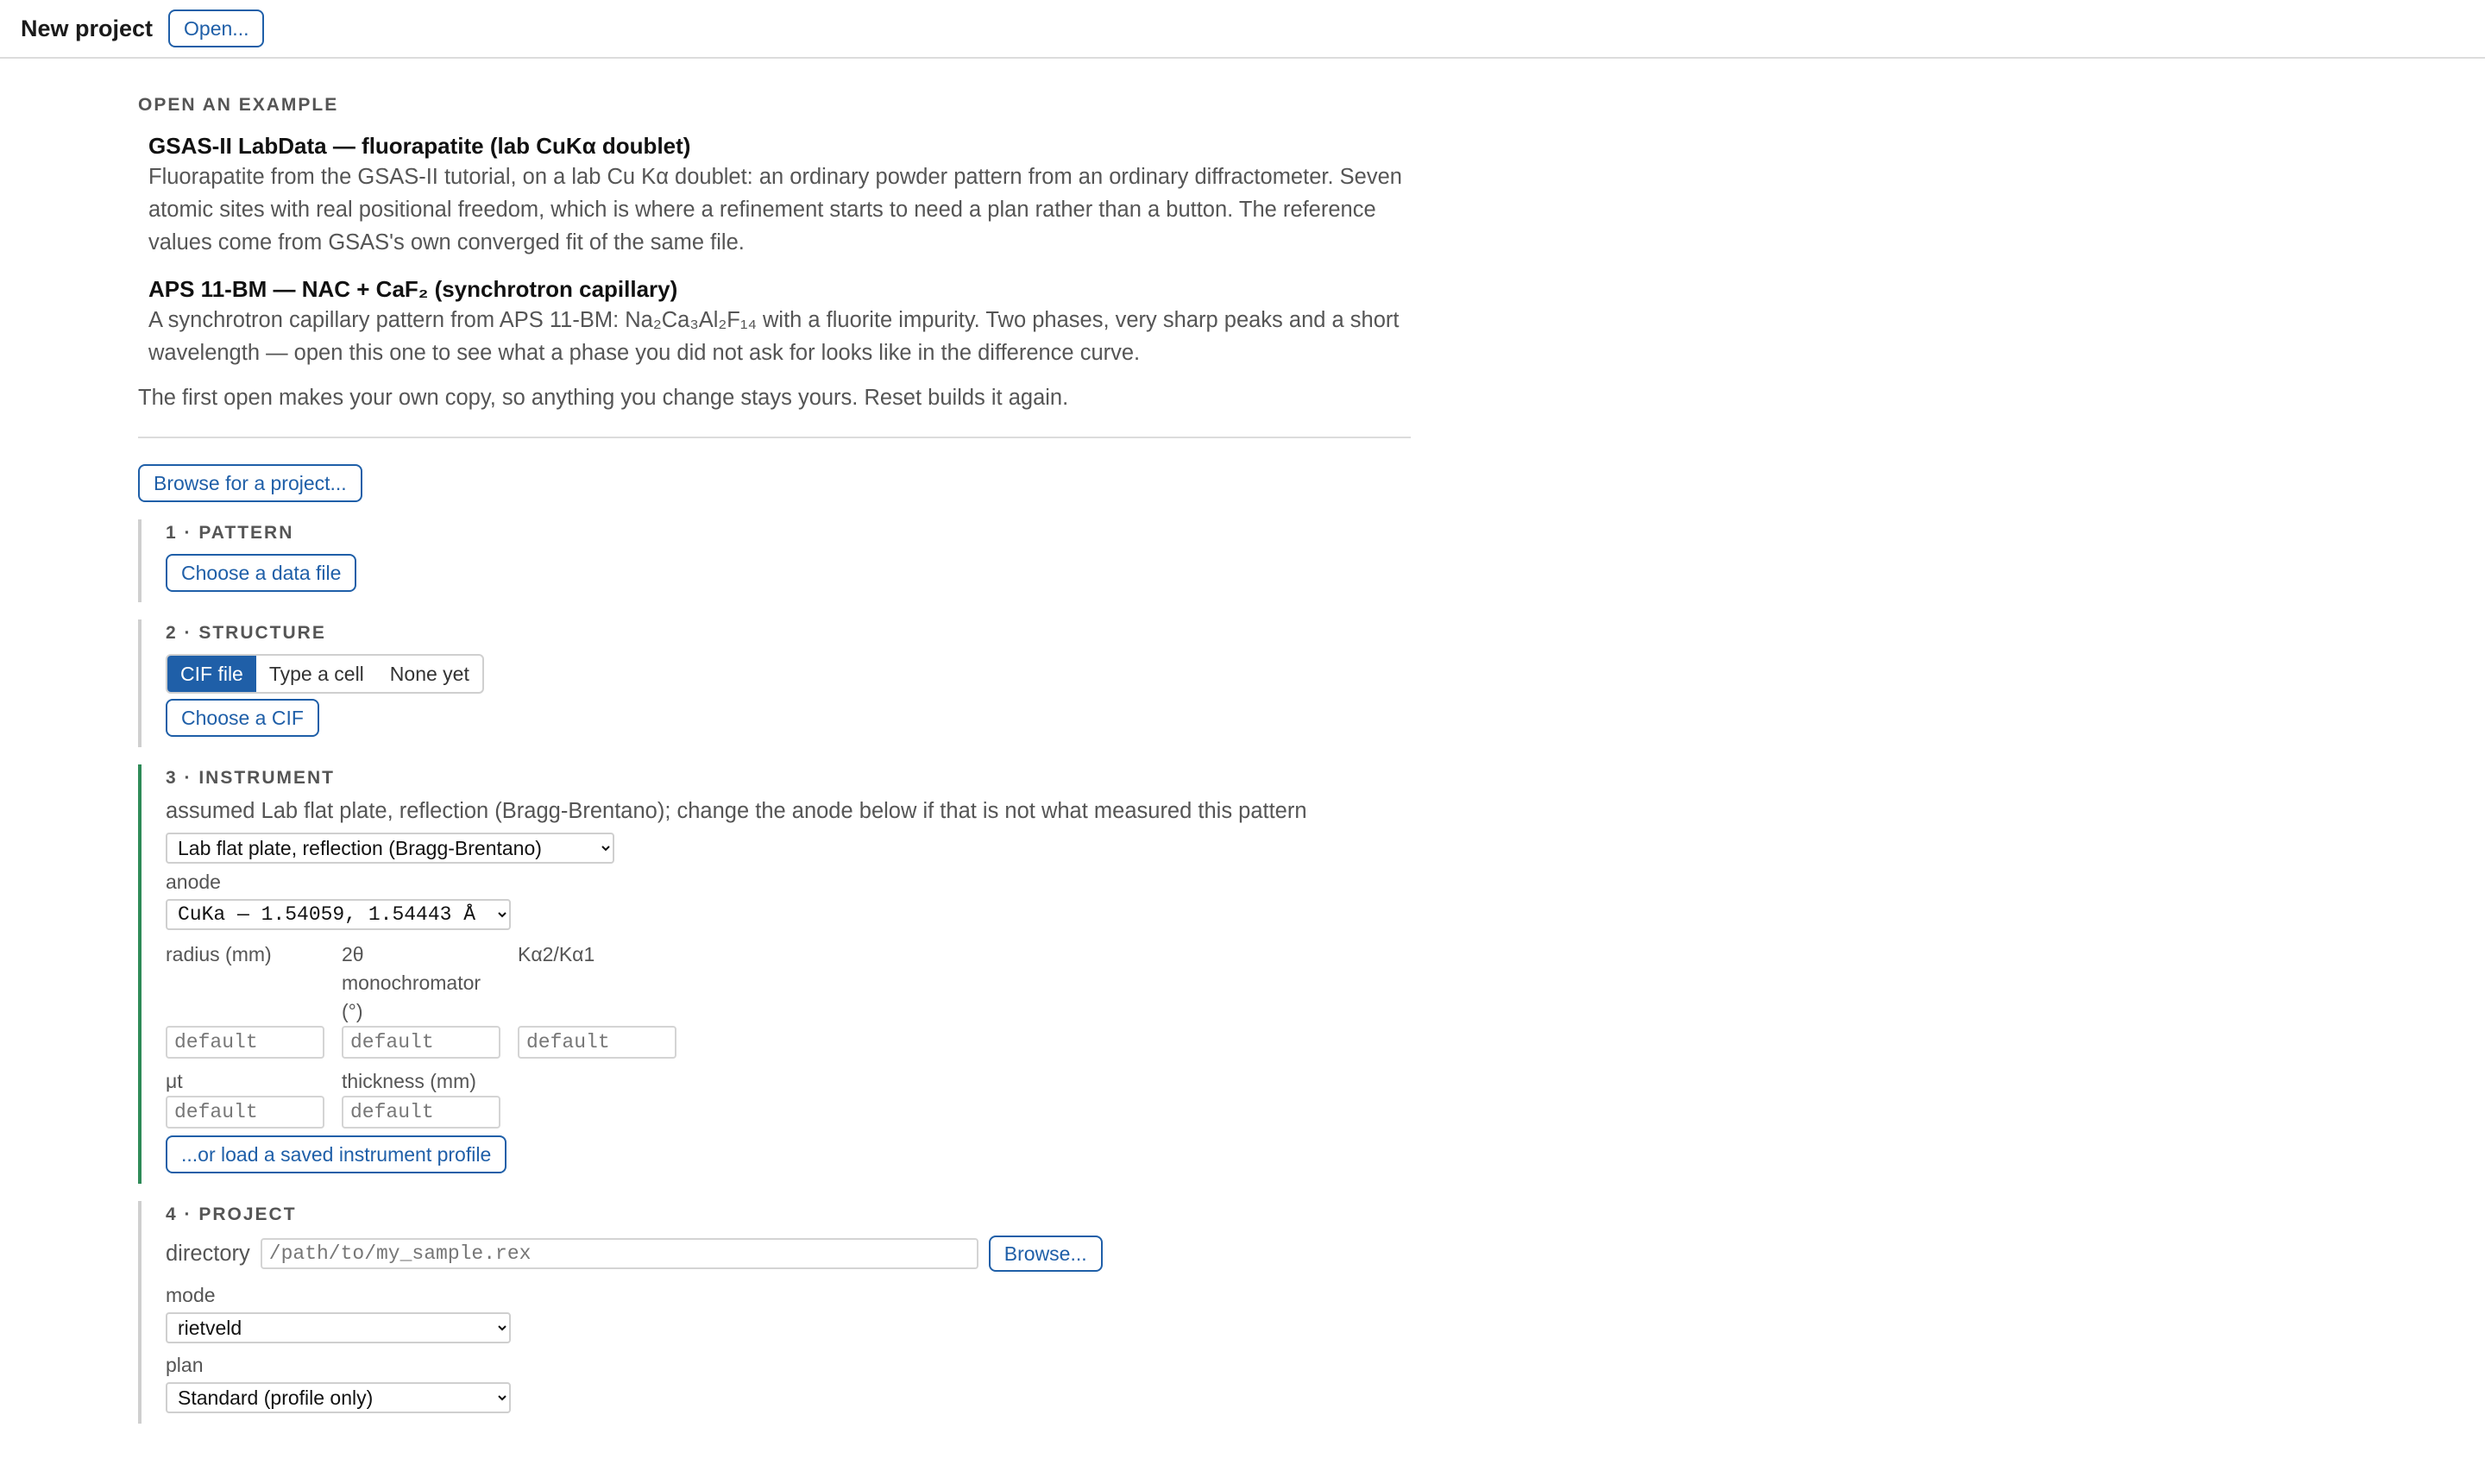  What do you see at coordinates (246, 633) in the screenshot?
I see `structure-heading: 2 · STRUCTURE` at bounding box center [246, 633].